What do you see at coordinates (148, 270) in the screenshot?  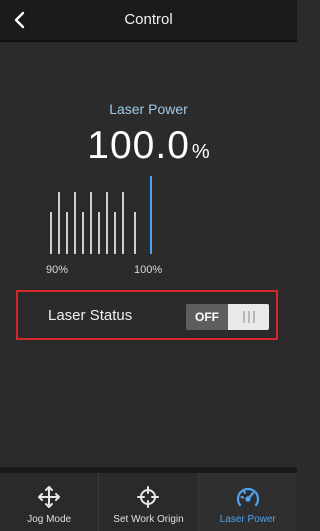 I see `scale-max-label: 100%` at bounding box center [148, 270].